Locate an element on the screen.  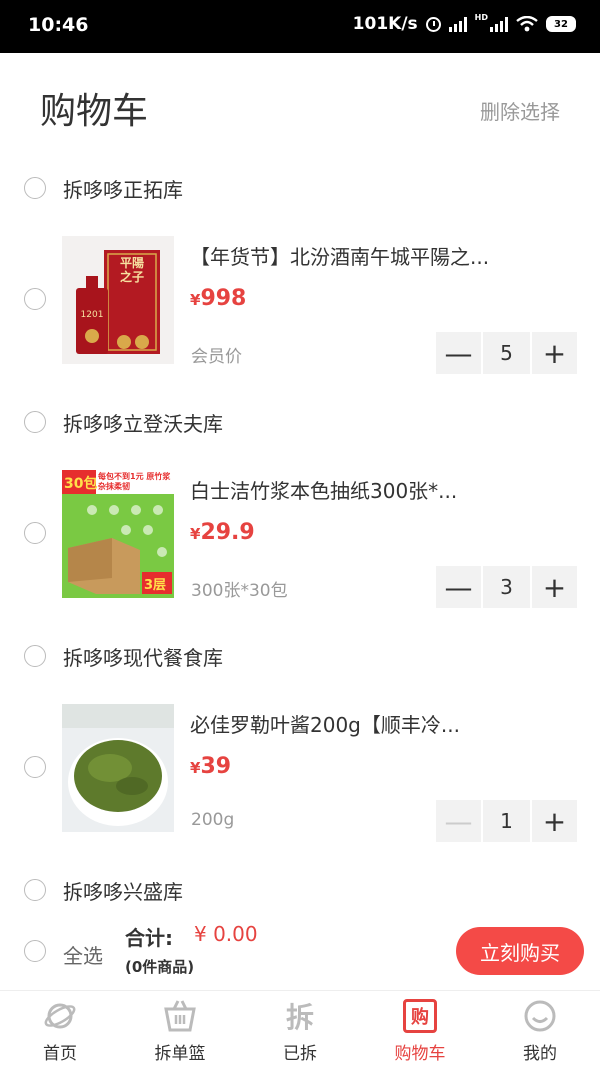
net-speed: 101K/s is located at coordinates (385, 24).